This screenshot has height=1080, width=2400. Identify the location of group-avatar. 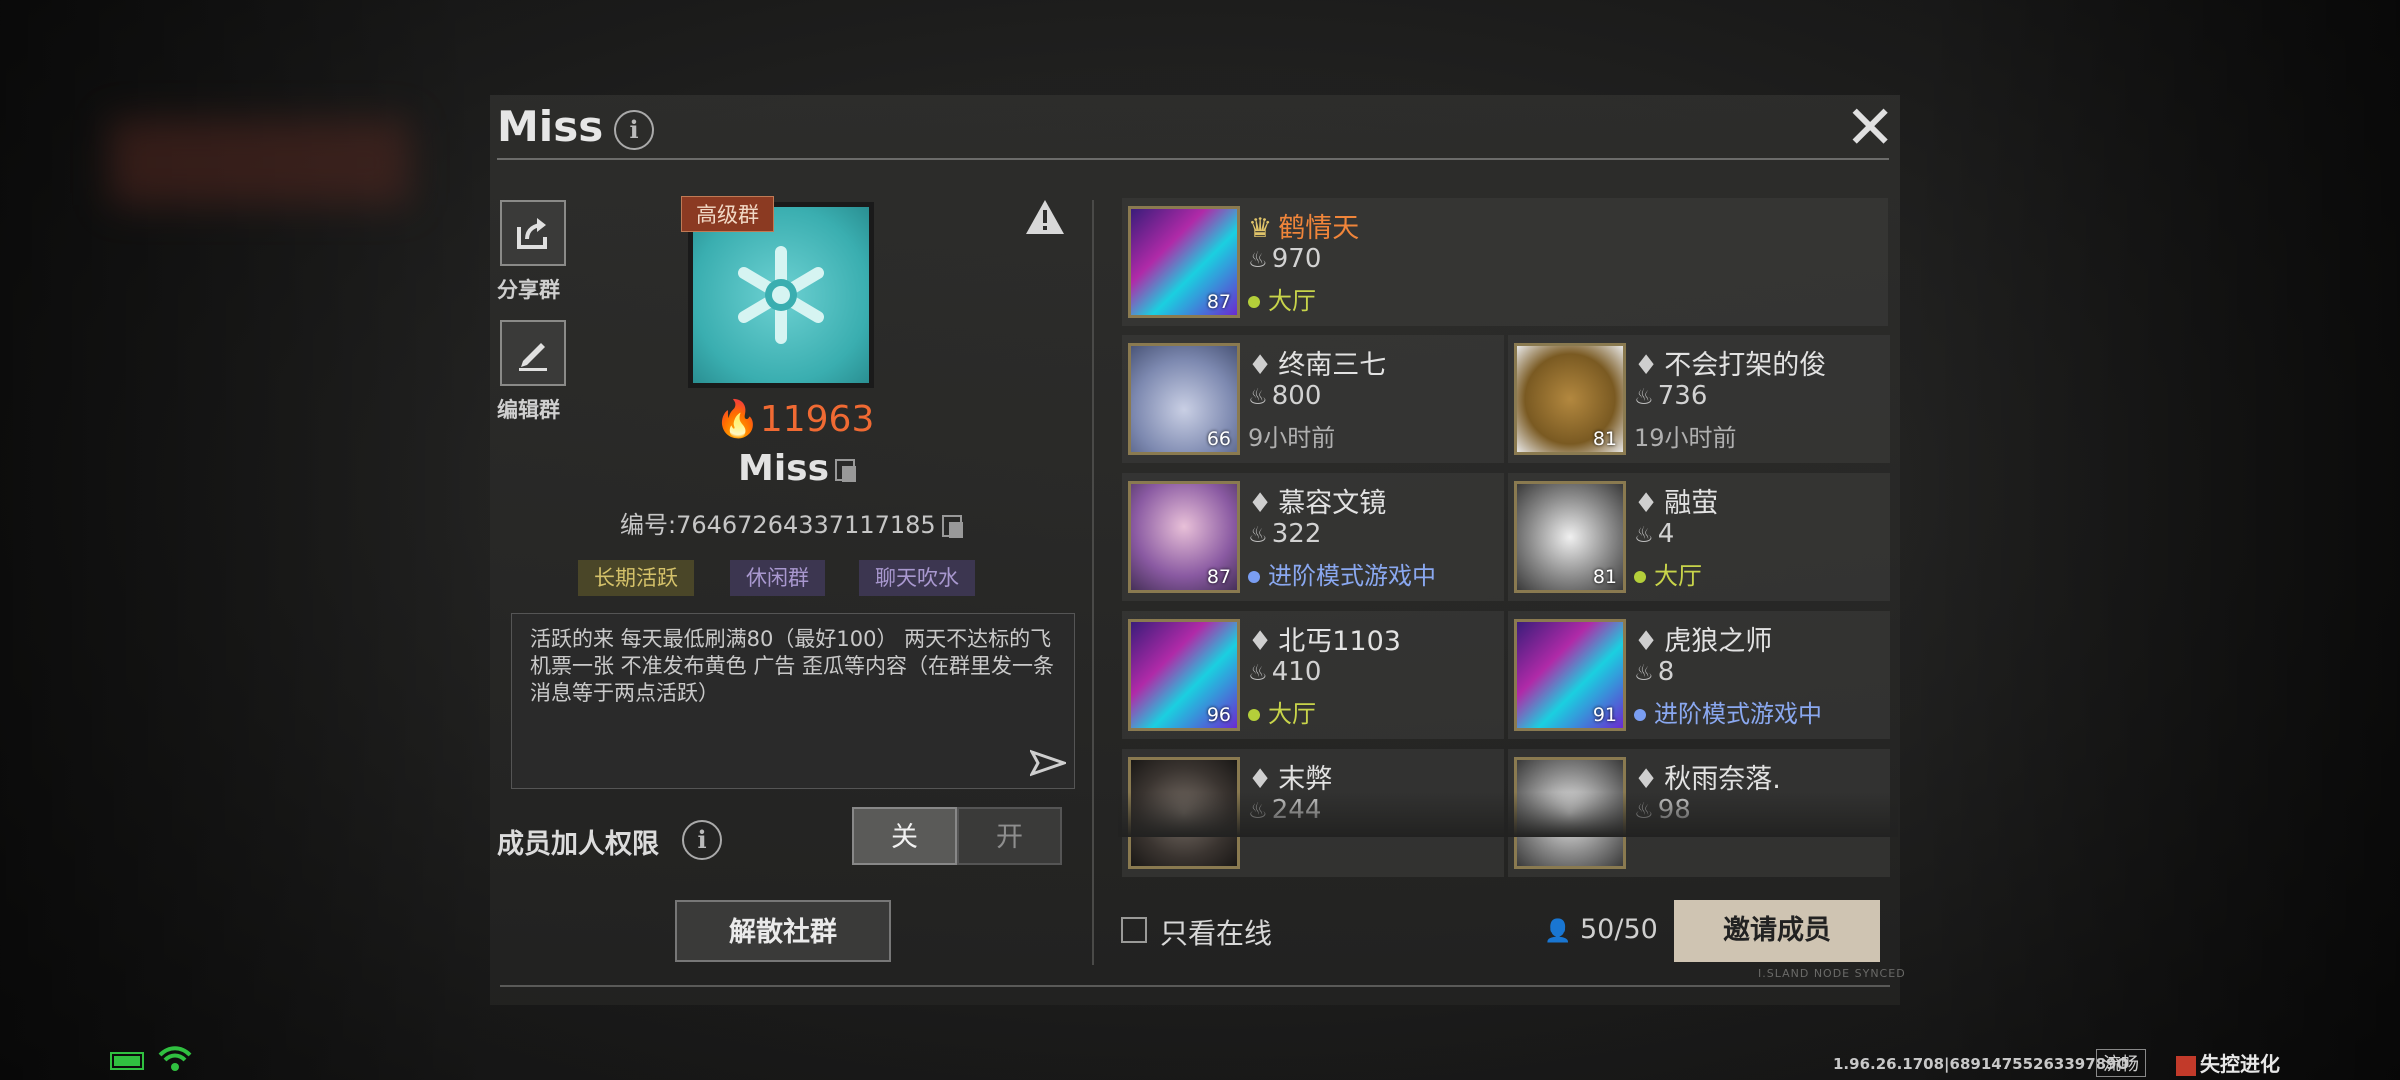
(781, 295).